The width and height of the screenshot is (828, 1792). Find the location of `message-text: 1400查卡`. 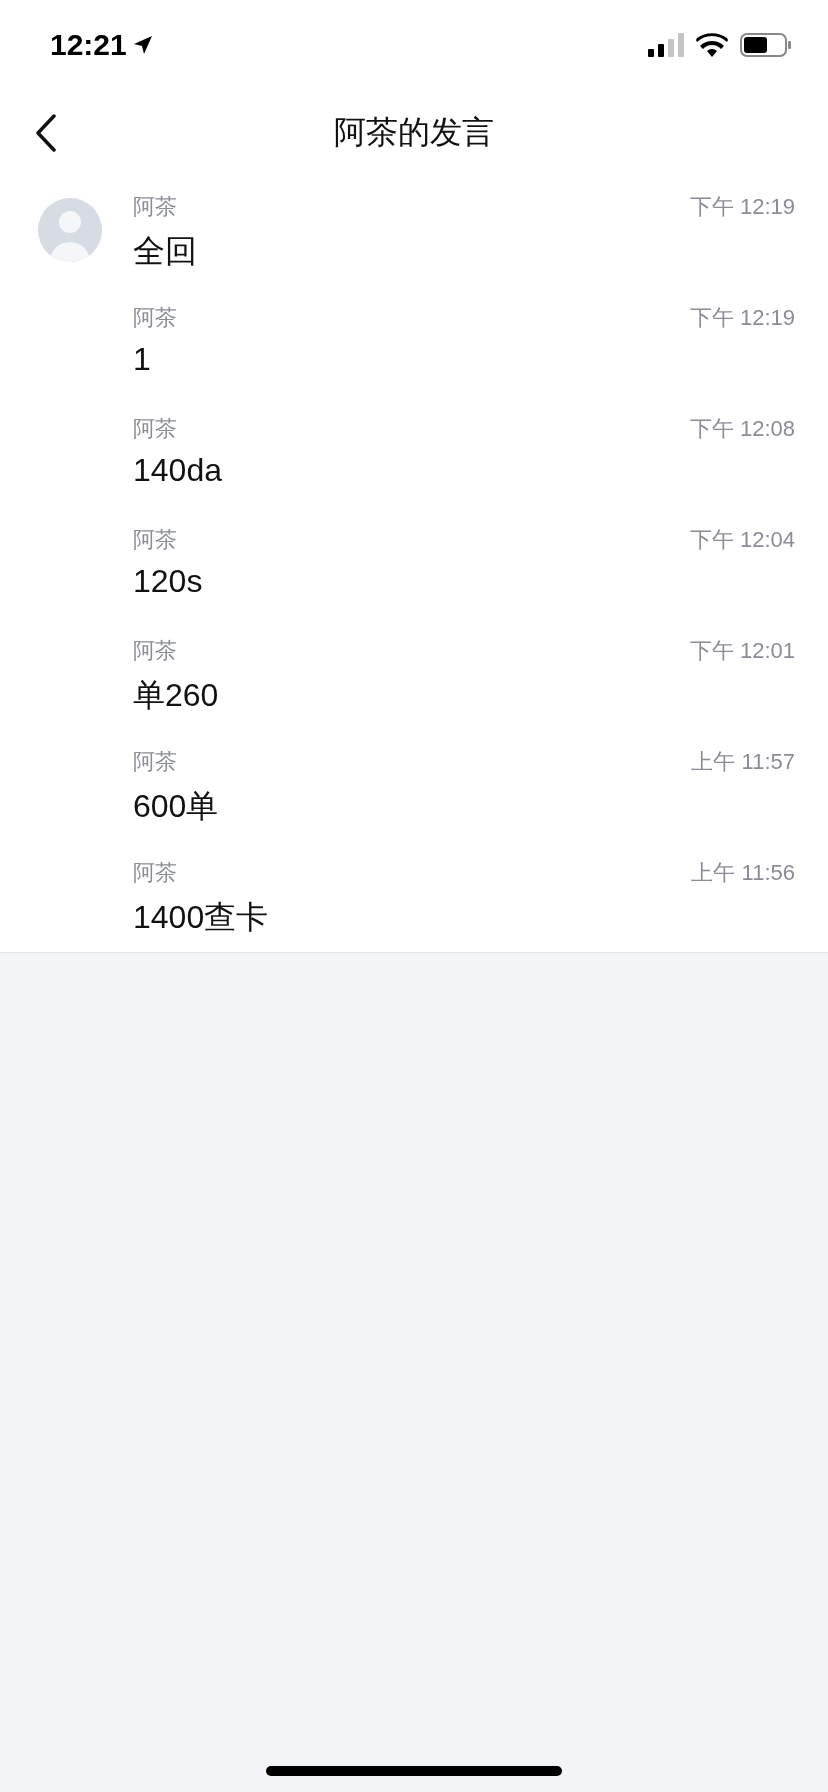

message-text: 1400查卡 is located at coordinates (201, 917).